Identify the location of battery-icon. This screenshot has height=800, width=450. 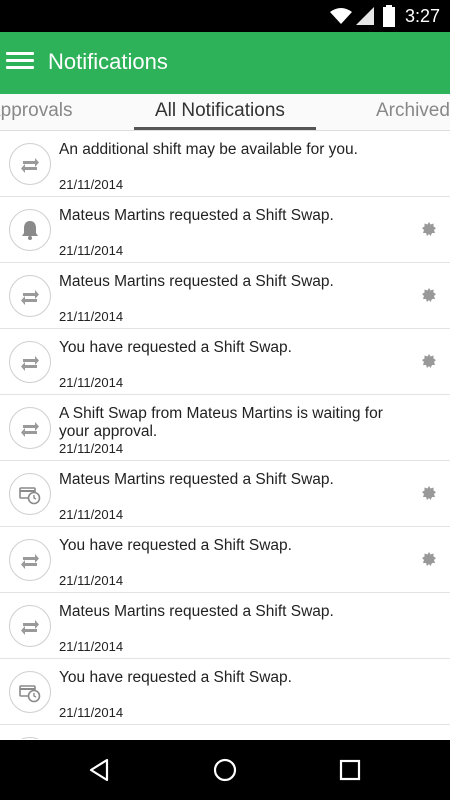
(389, 16).